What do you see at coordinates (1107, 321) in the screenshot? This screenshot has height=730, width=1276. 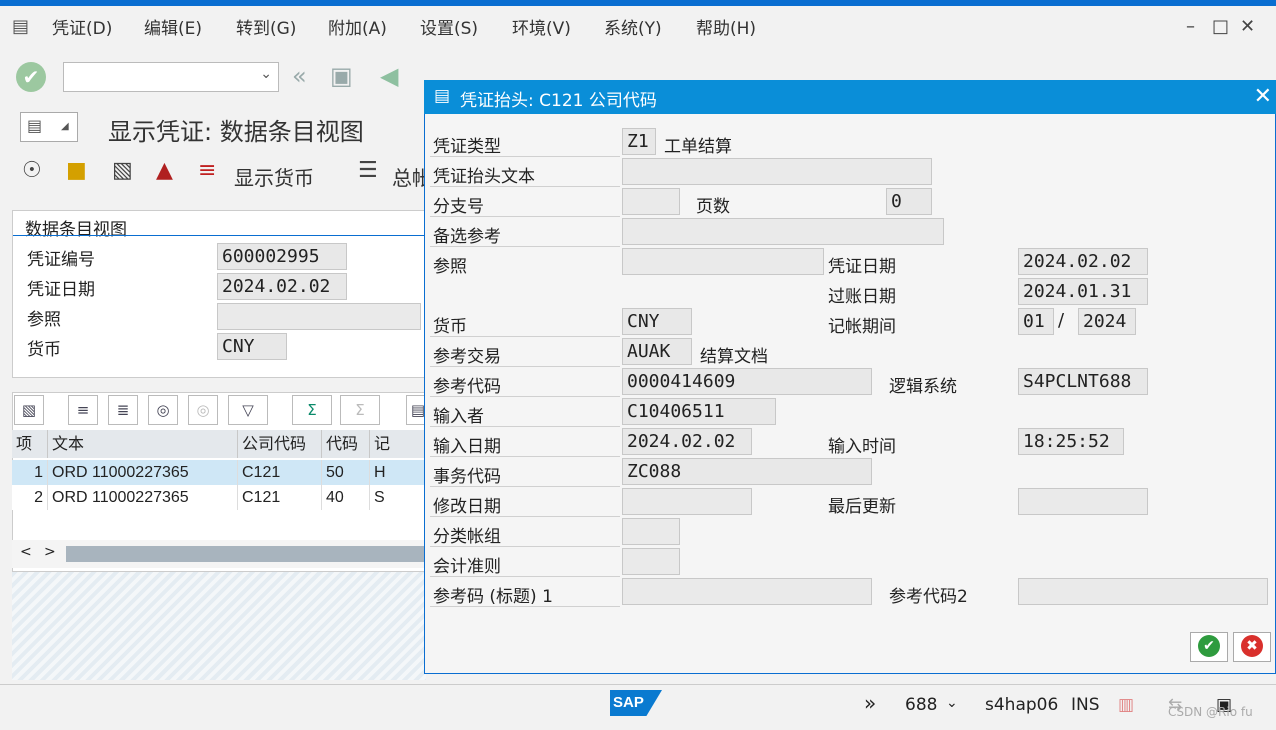 I see `period-year-field: 2024` at bounding box center [1107, 321].